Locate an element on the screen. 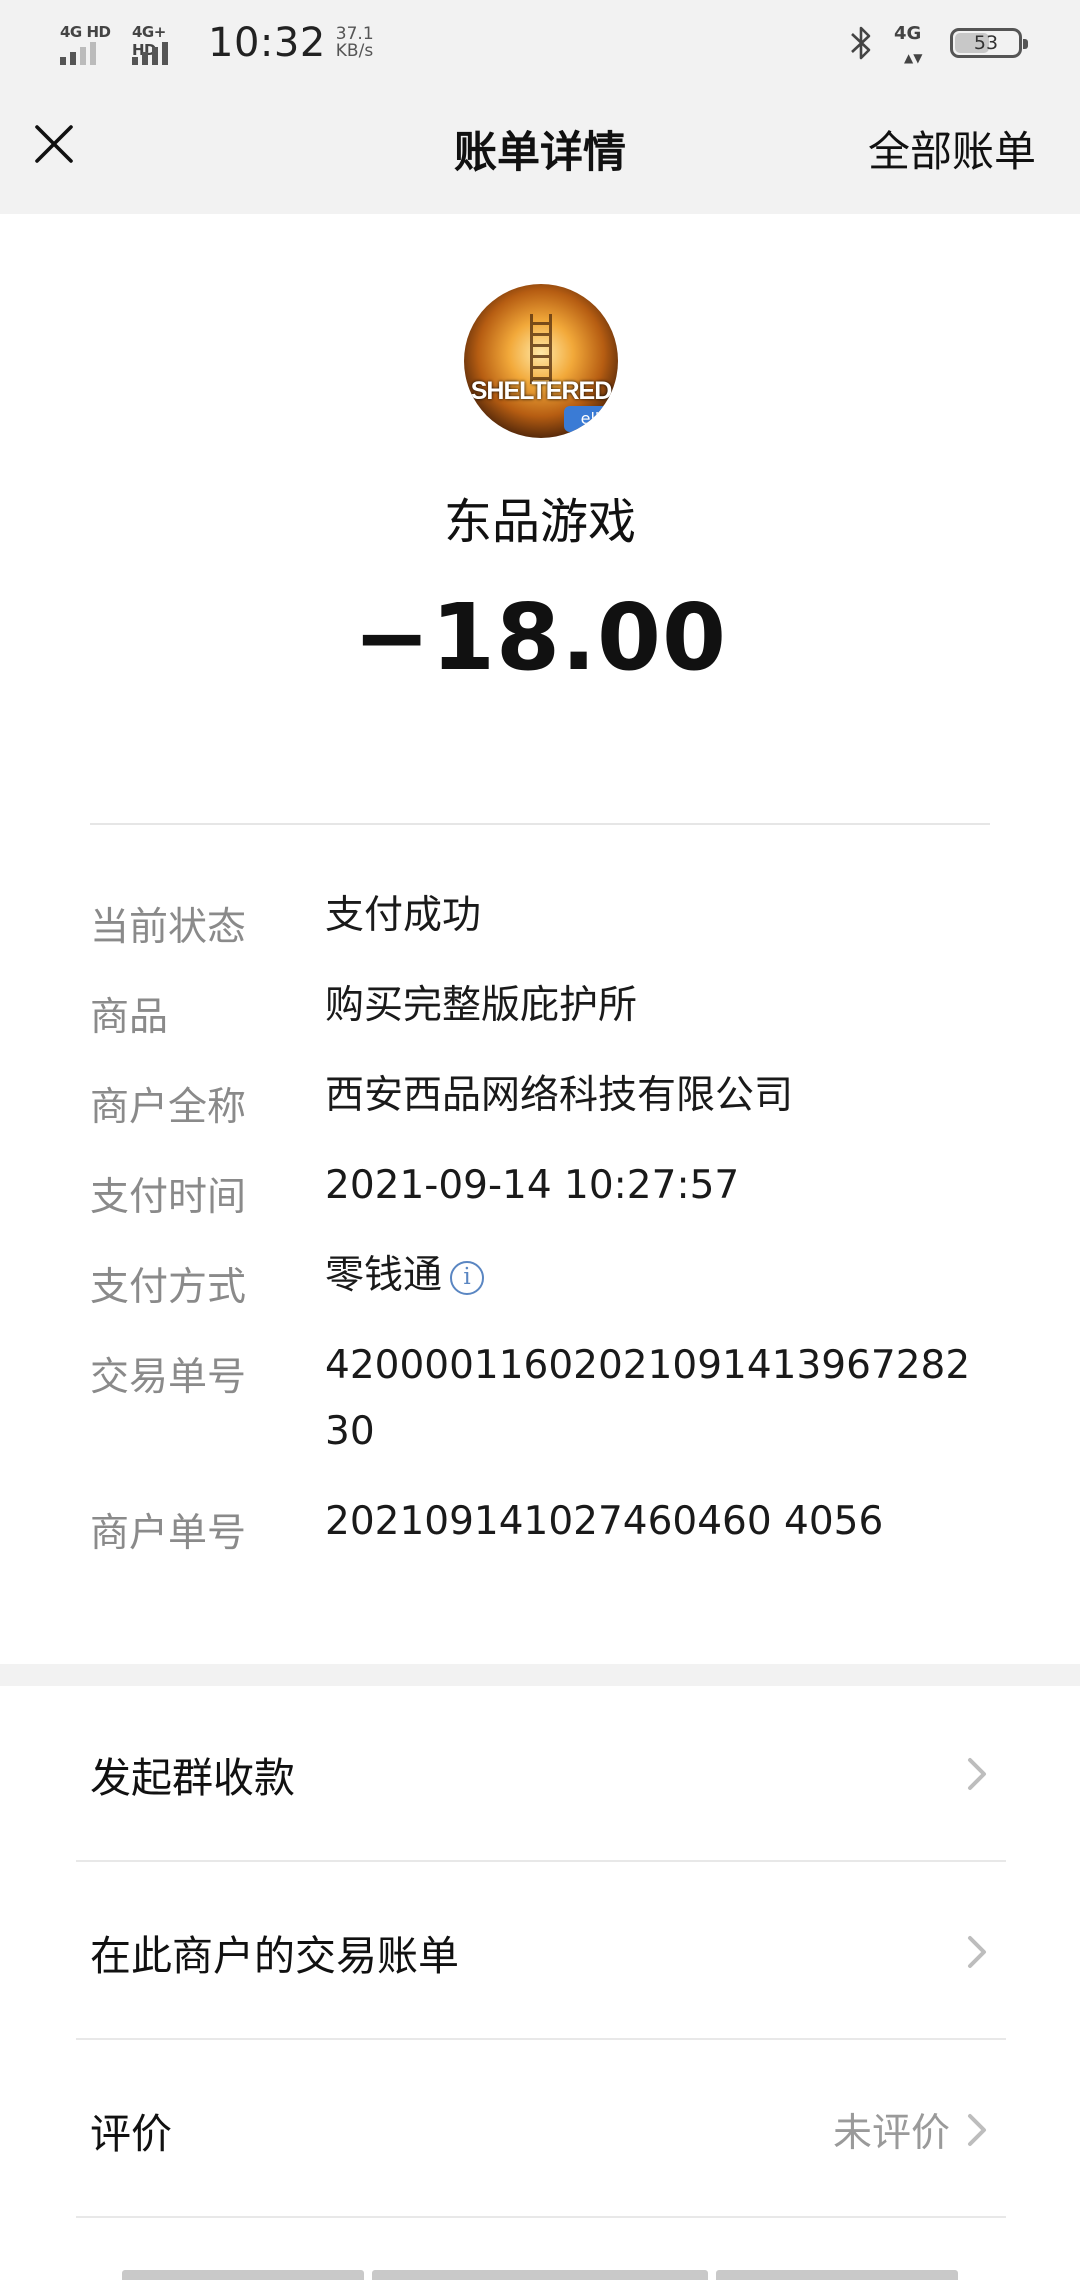  detail-key: 商户单号 is located at coordinates (168, 1533).